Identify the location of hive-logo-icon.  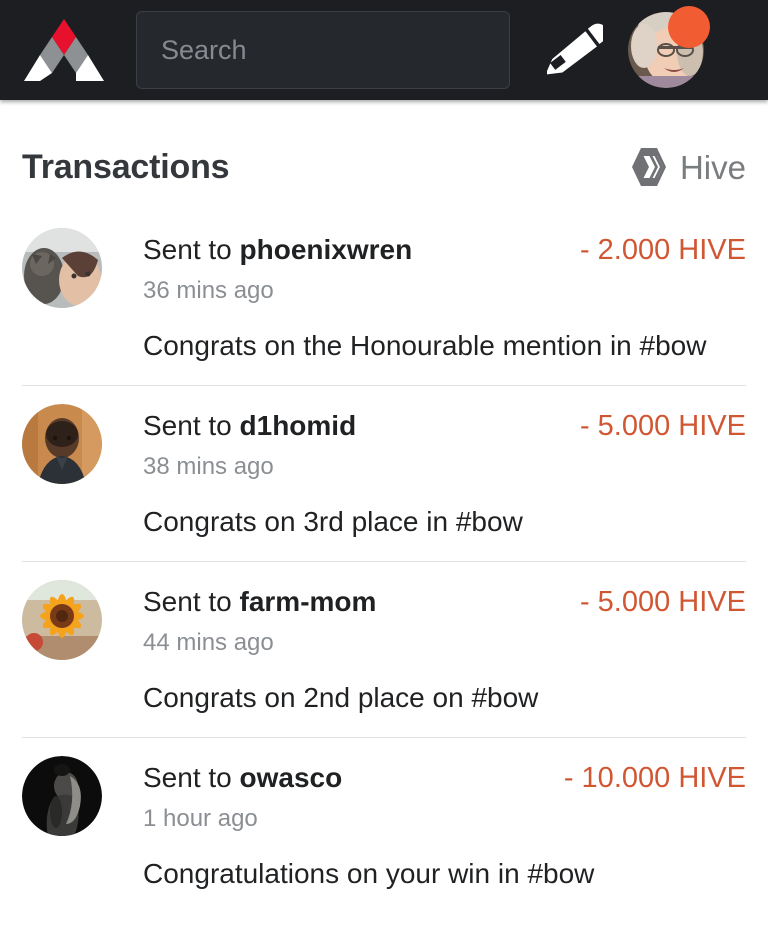
(648, 167).